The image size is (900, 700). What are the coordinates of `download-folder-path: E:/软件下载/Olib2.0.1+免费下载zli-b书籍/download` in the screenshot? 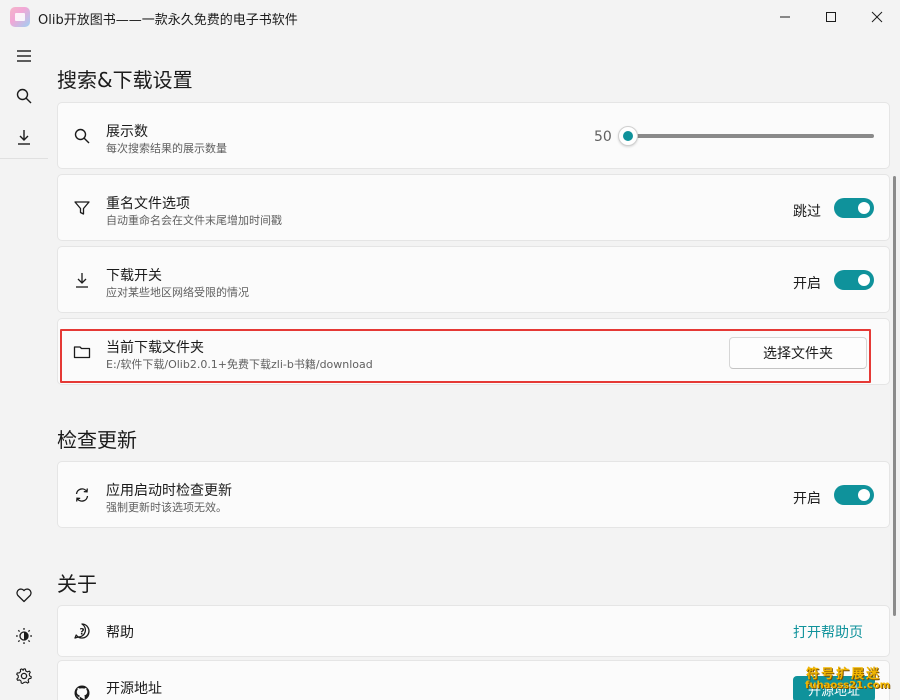 It's located at (239, 364).